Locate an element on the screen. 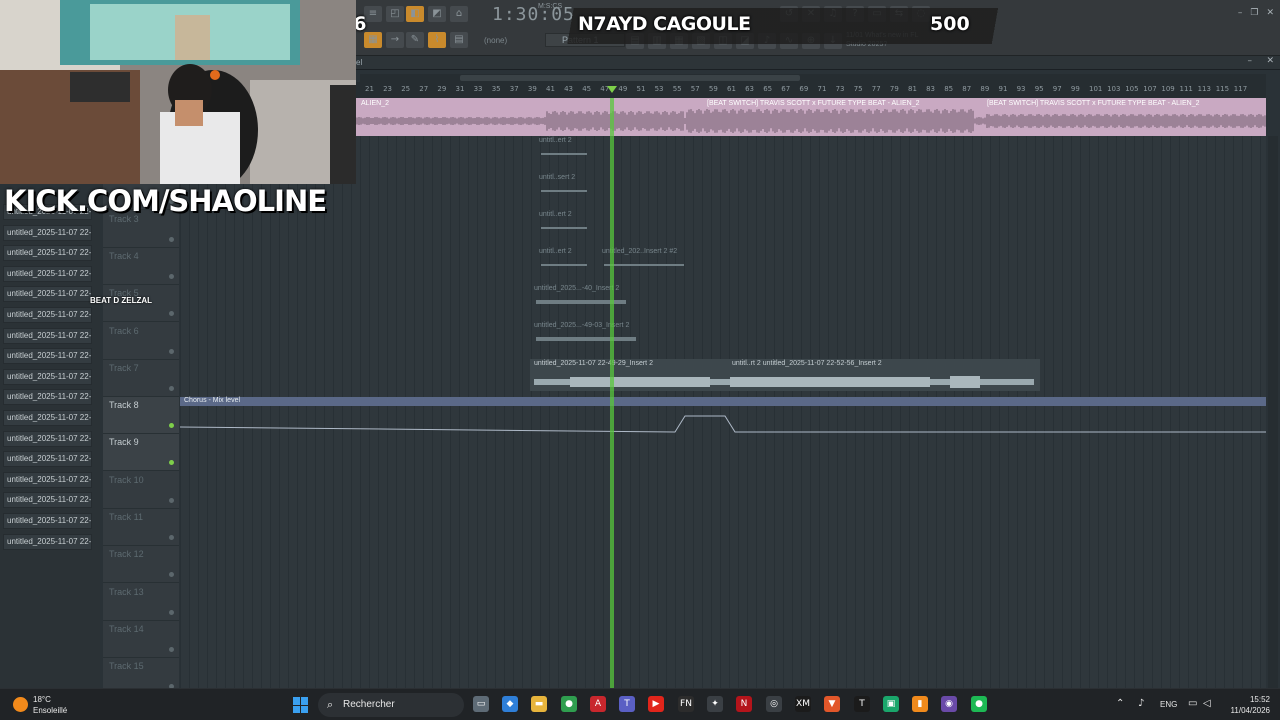 The height and width of the screenshot is (720, 1280). xm-icon: XM is located at coordinates (803, 704).